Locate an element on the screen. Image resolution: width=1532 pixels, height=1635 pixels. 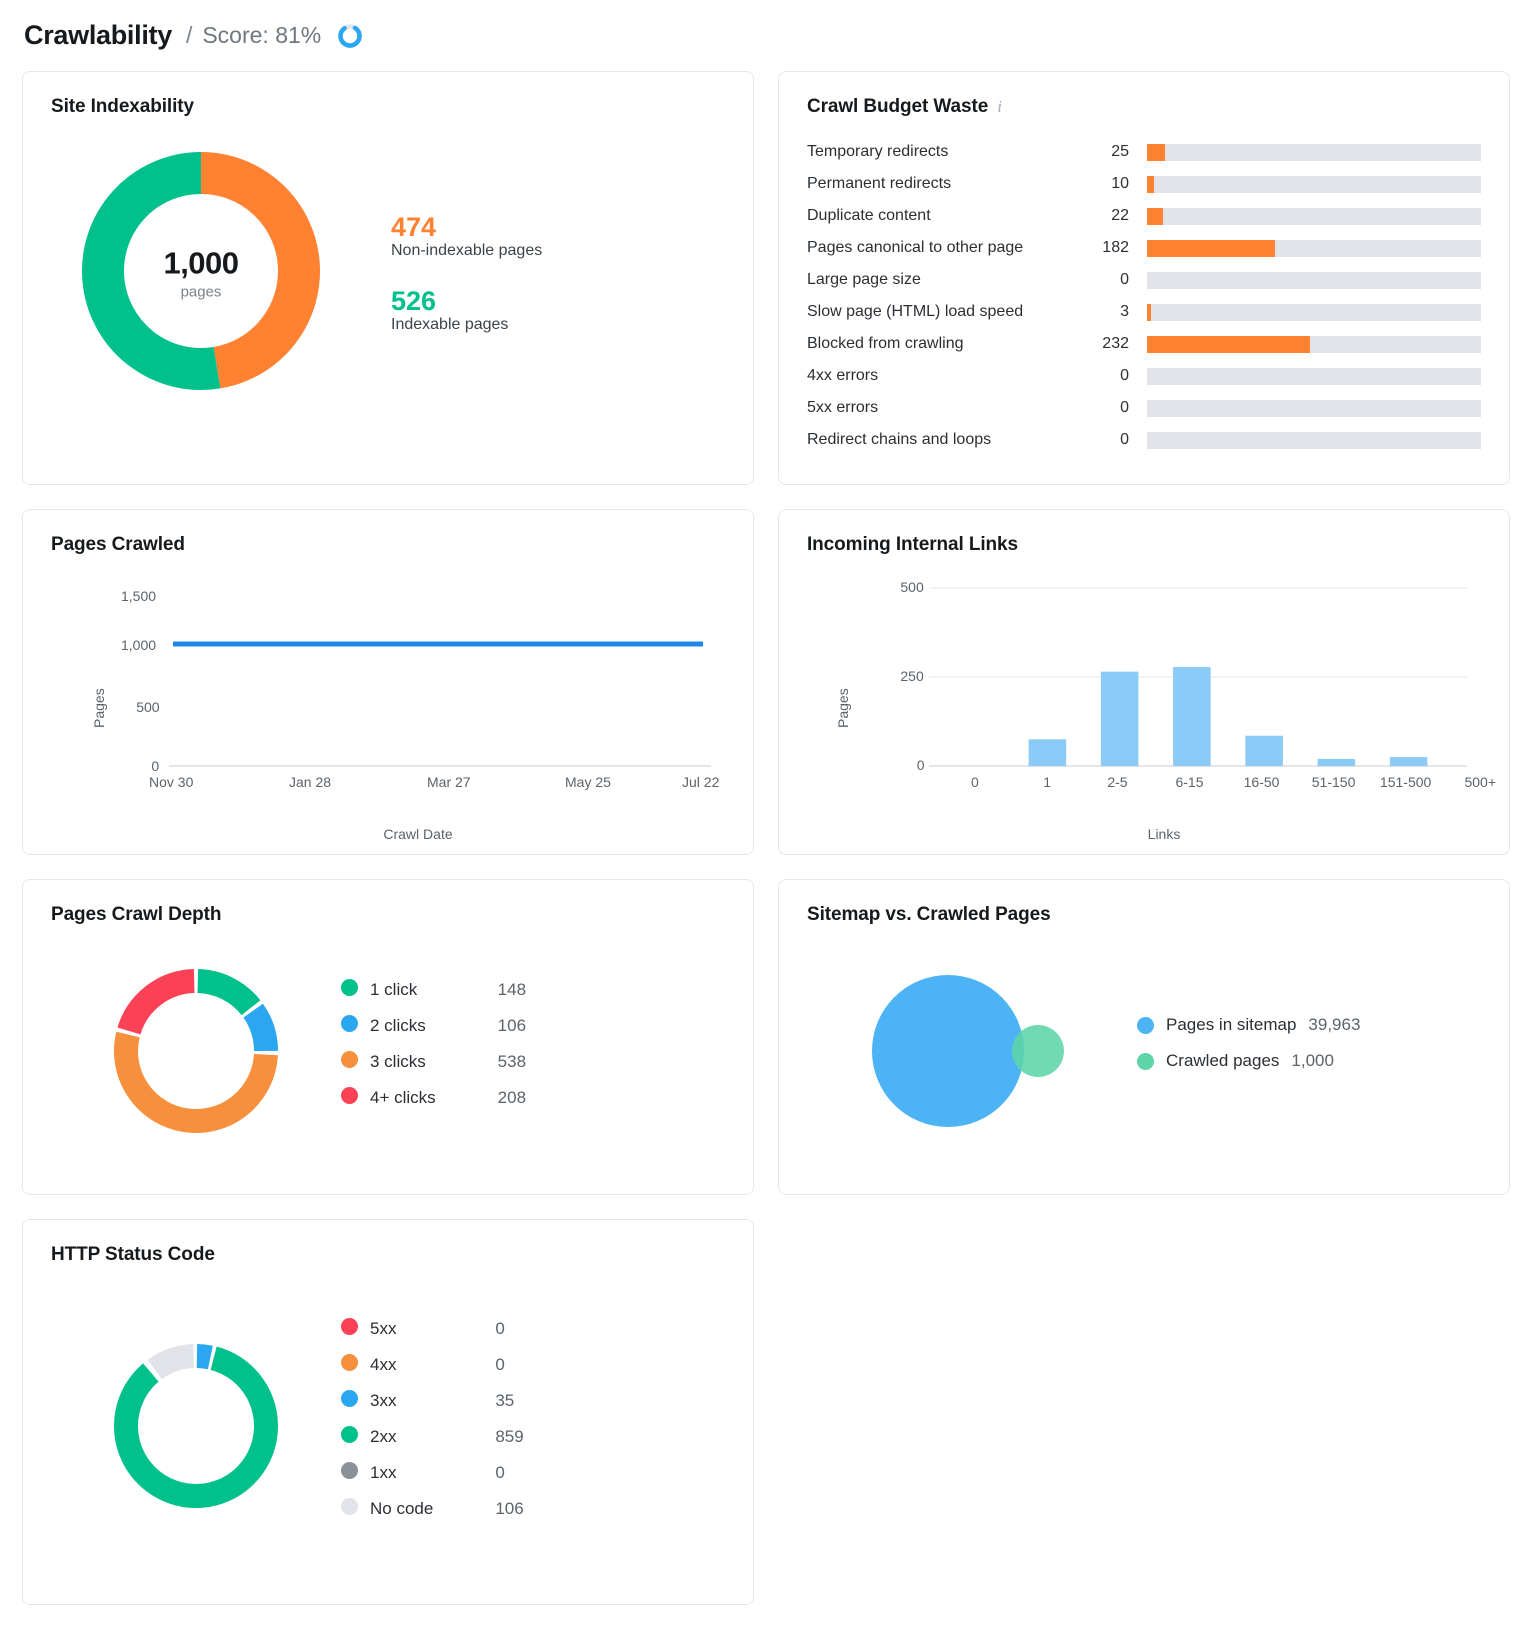
legend-label: 4xx is located at coordinates (383, 1364).